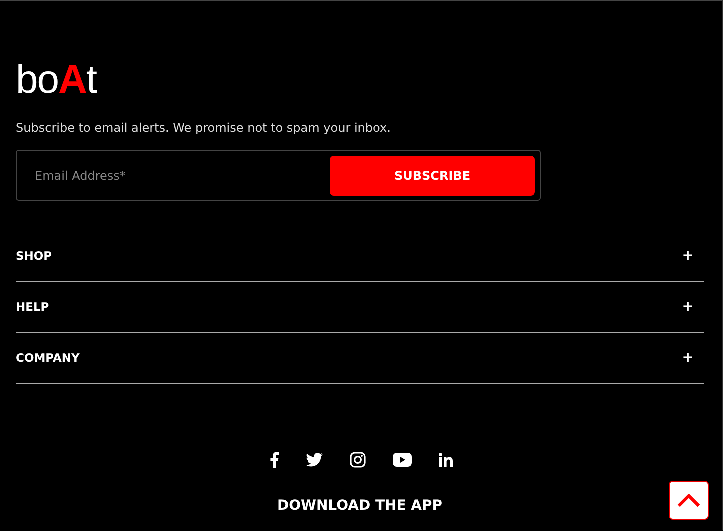 The image size is (723, 531). Describe the element at coordinates (56, 80) in the screenshot. I see `logo: boAt` at that location.